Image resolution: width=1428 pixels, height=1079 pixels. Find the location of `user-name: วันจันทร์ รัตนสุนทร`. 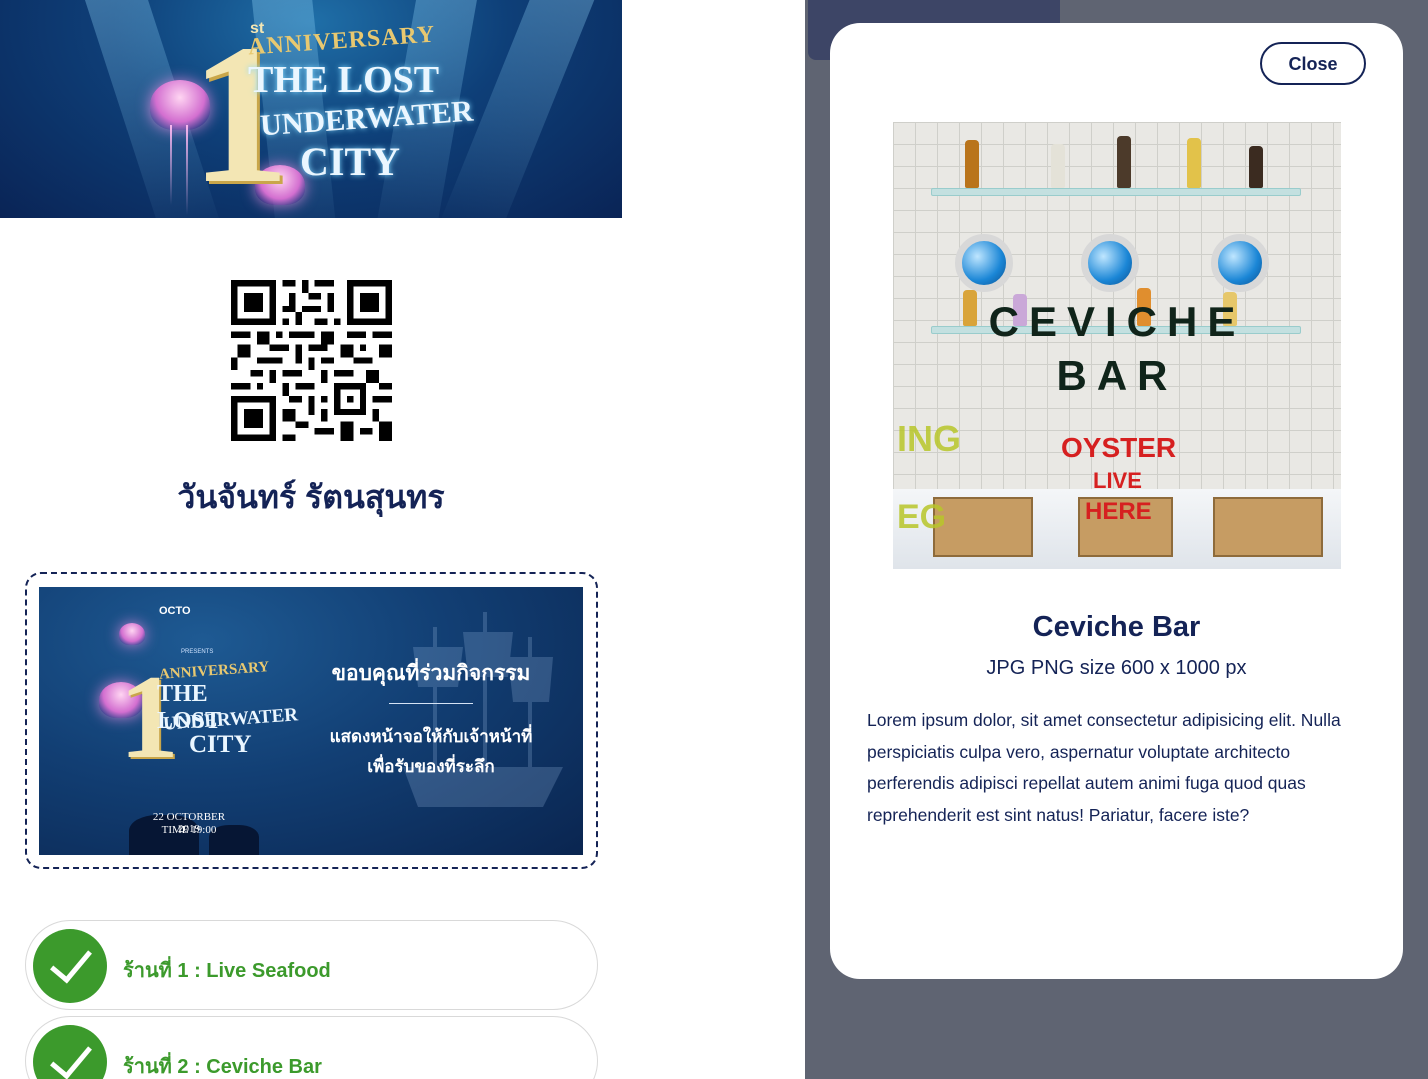

user-name: วันจันทร์ รัตนสุนทร is located at coordinates (311, 497).